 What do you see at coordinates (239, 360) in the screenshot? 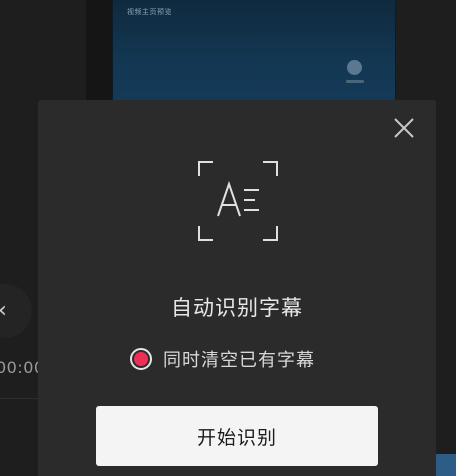
I see `option-label: 同时清空已有字幕` at bounding box center [239, 360].